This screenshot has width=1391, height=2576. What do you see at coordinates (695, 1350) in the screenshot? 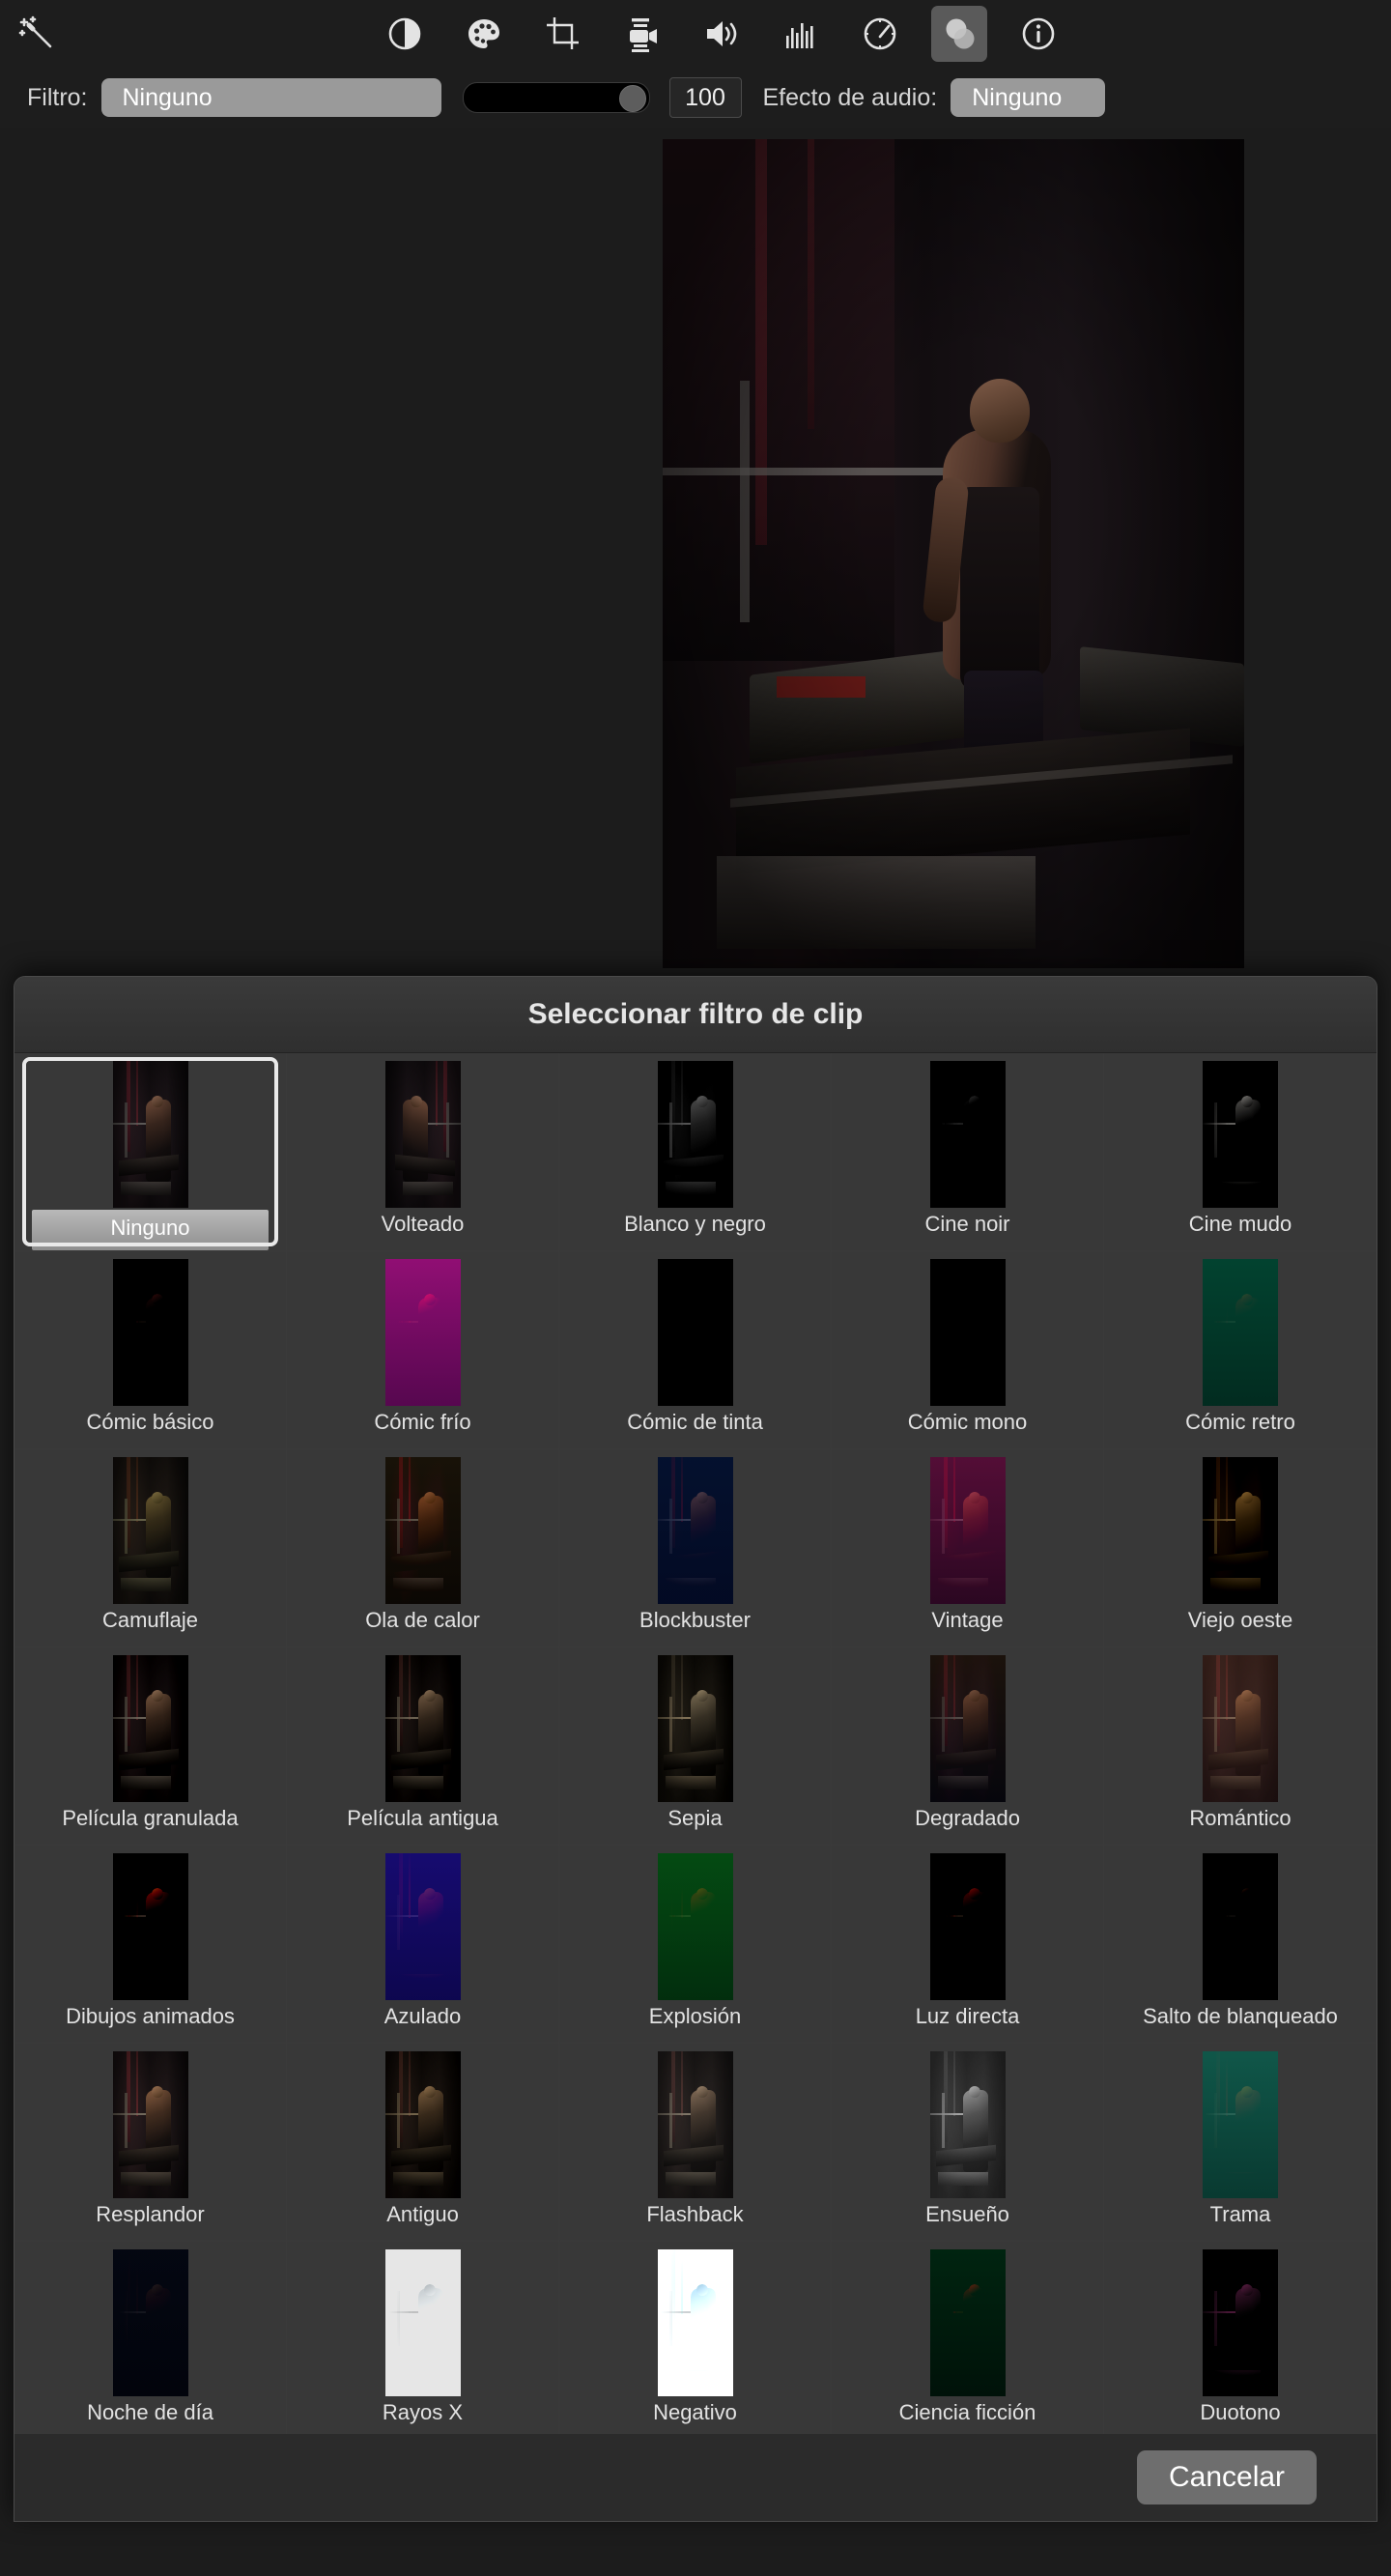
I see `filter-cell-c-mic-de-tinta: Cómic de tinta` at bounding box center [695, 1350].